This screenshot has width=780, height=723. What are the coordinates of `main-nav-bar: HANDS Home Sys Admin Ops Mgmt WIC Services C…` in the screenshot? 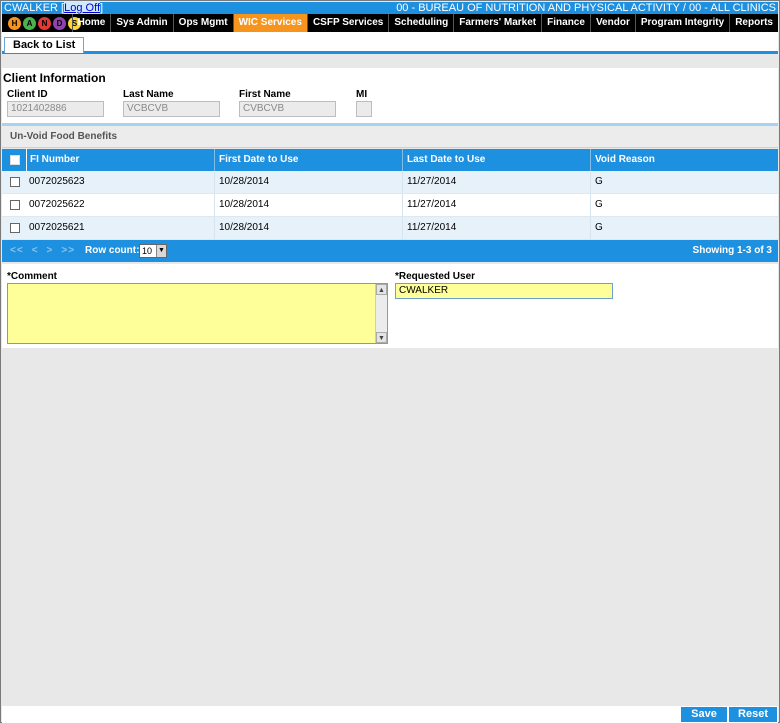 It's located at (390, 23).